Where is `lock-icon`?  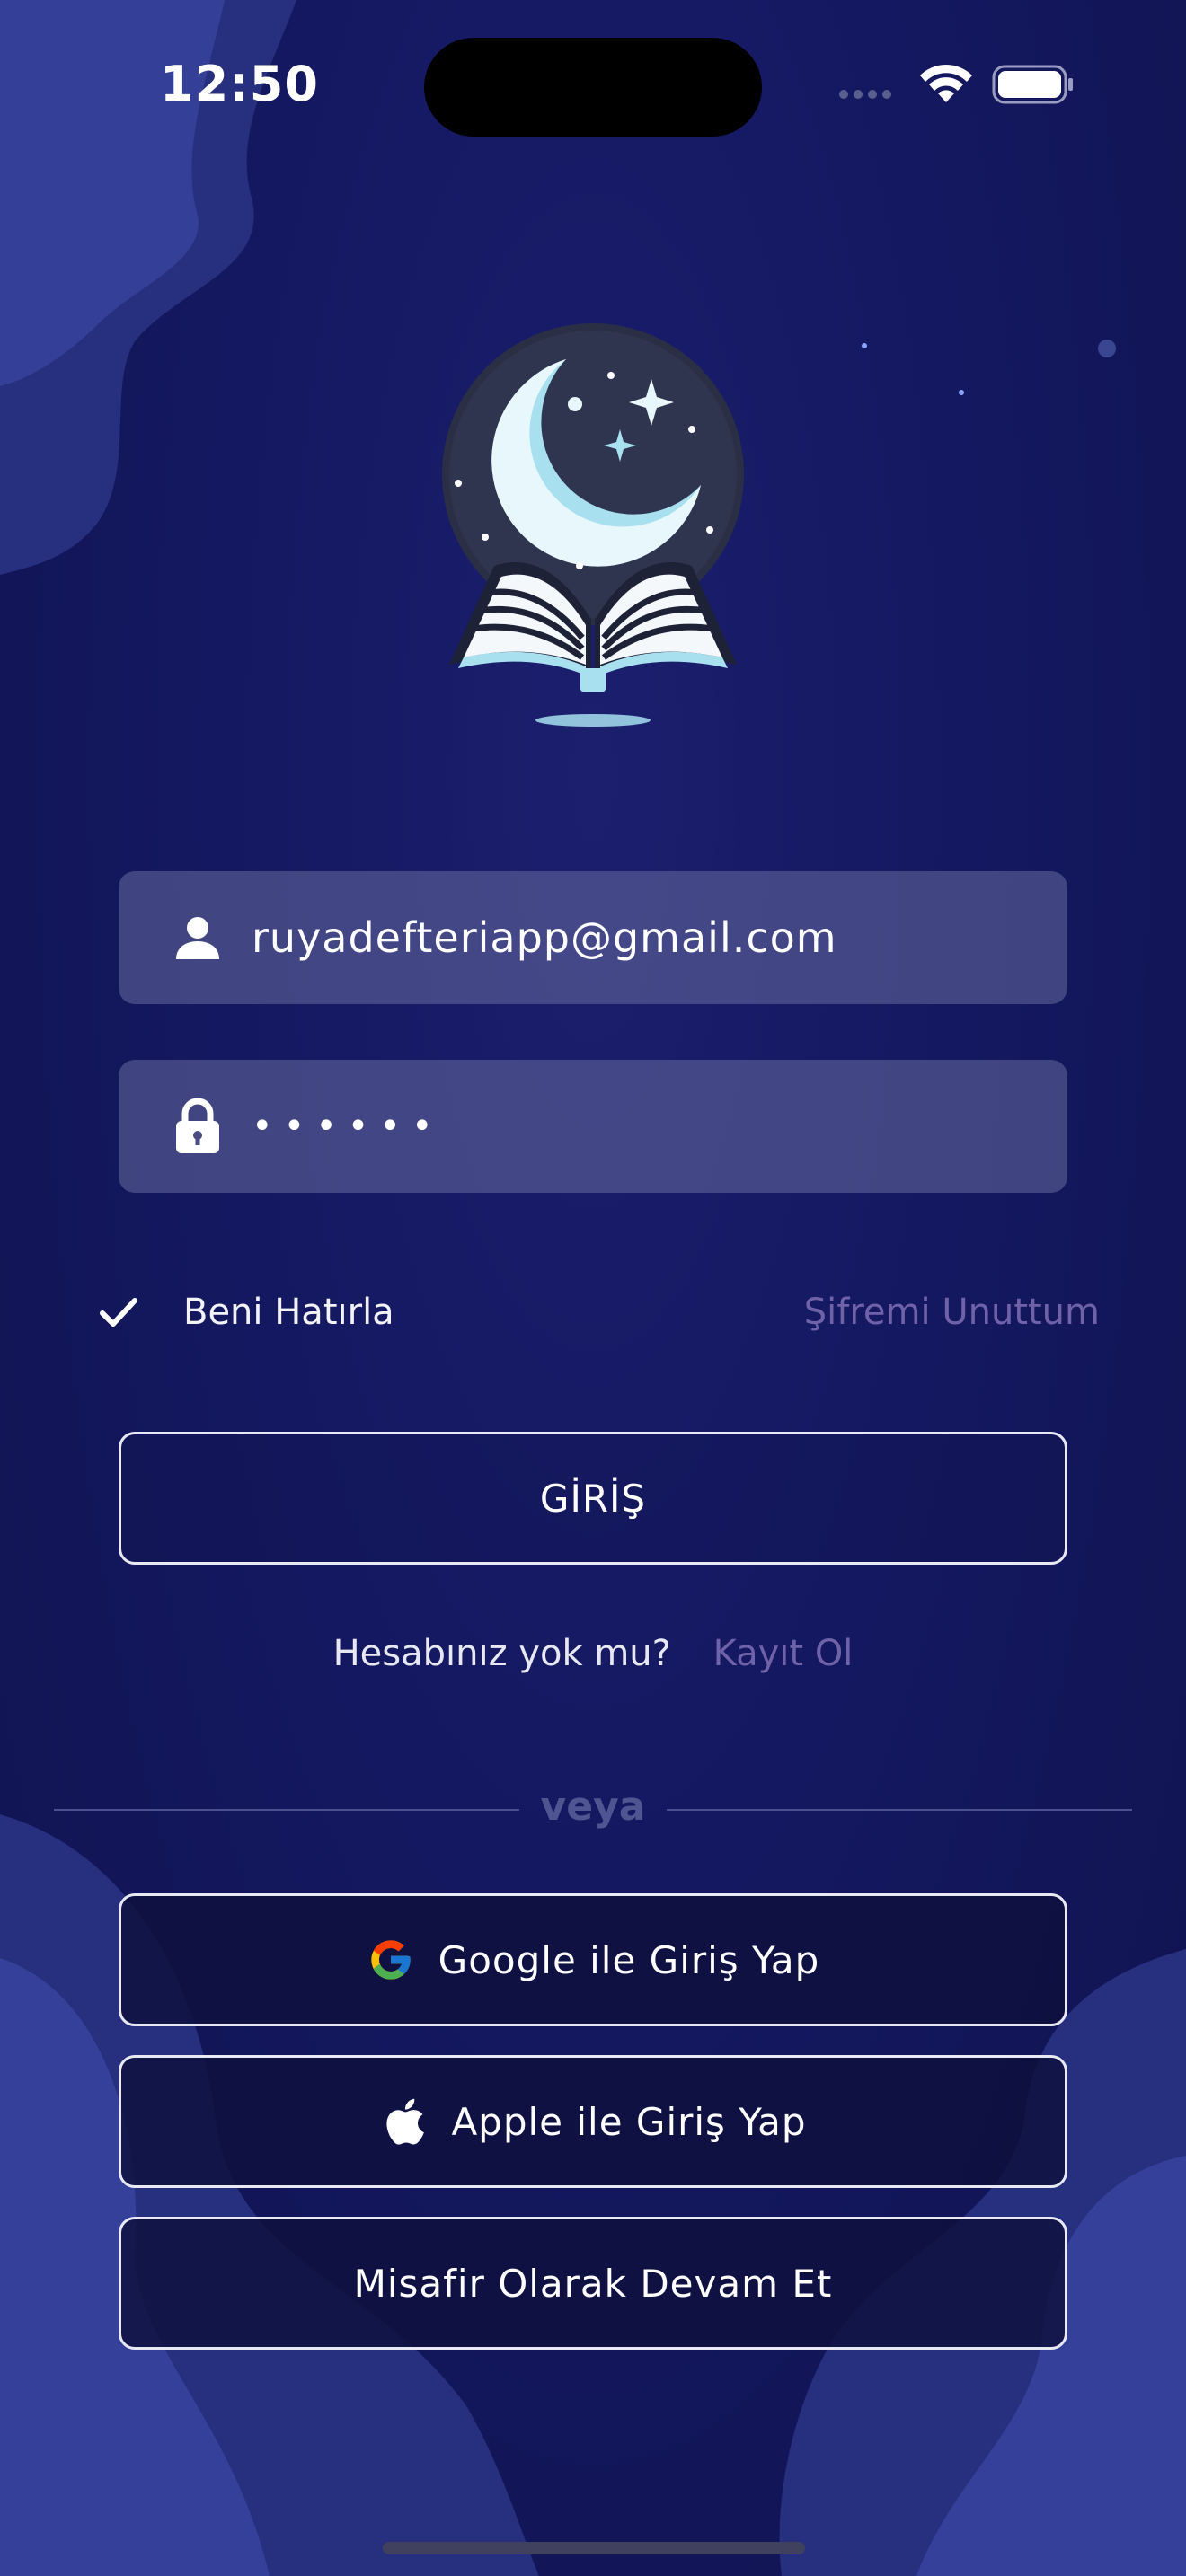 lock-icon is located at coordinates (198, 1125).